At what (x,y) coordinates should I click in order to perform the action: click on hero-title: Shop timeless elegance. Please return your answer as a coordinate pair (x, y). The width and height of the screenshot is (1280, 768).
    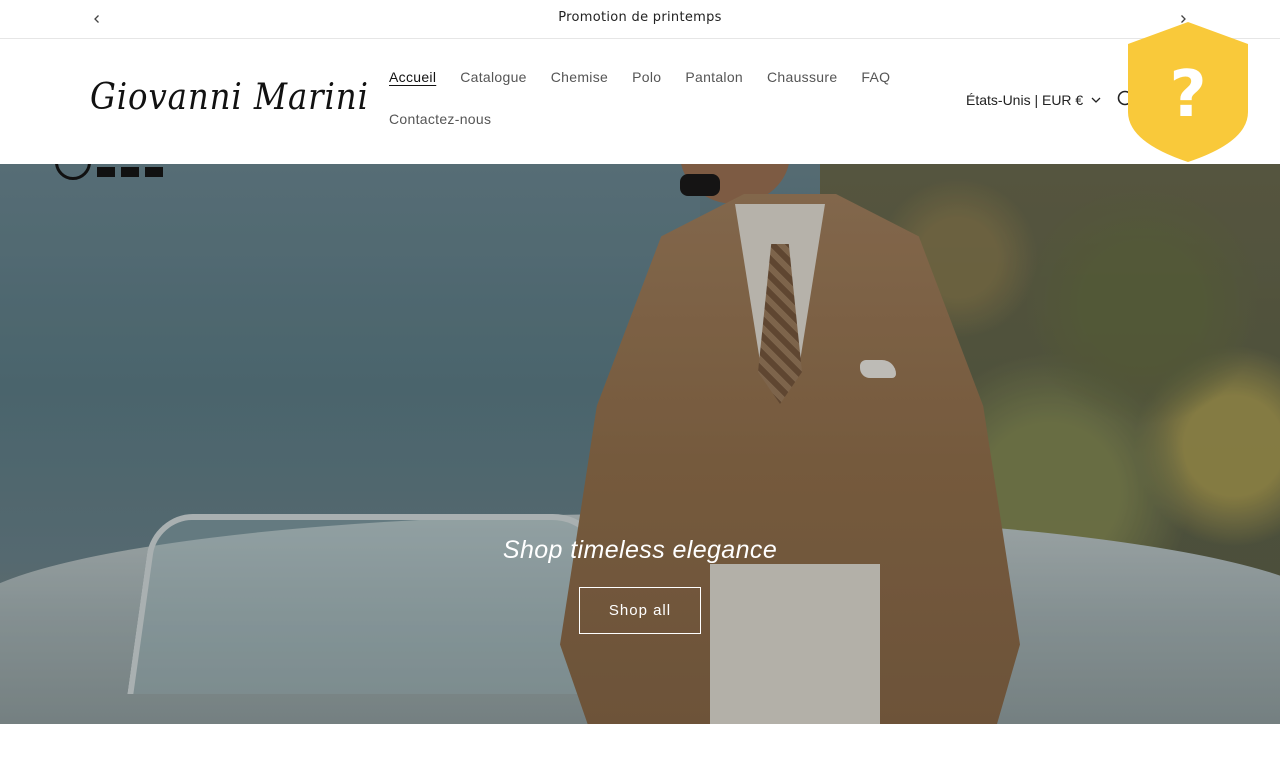
    Looking at the image, I should click on (640, 550).